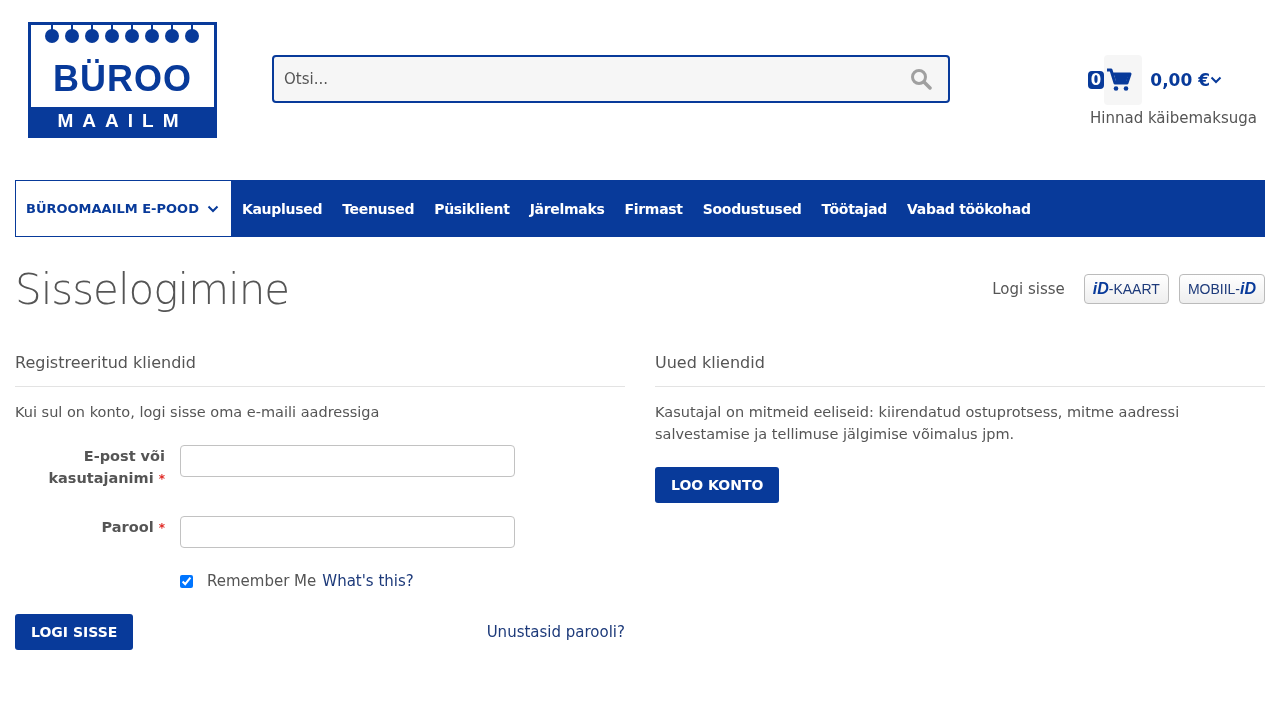 The image size is (1280, 720). What do you see at coordinates (1096, 80) in the screenshot?
I see `cart-count: 0` at bounding box center [1096, 80].